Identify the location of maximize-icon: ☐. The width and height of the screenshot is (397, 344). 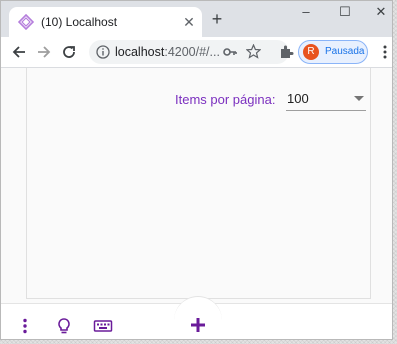
(345, 12).